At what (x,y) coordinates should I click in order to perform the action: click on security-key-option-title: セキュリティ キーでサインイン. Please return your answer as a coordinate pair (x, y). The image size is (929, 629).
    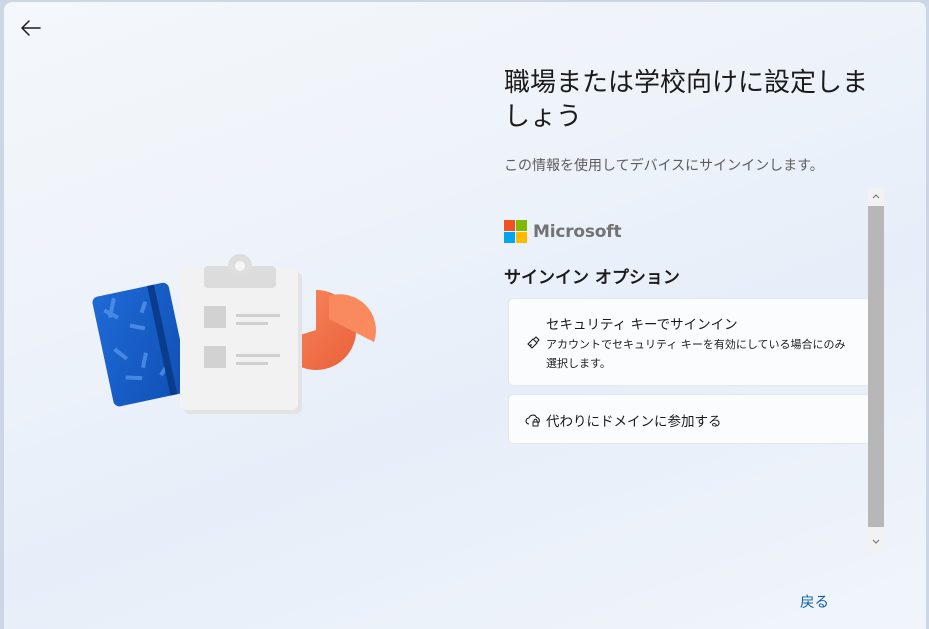
    Looking at the image, I should click on (642, 325).